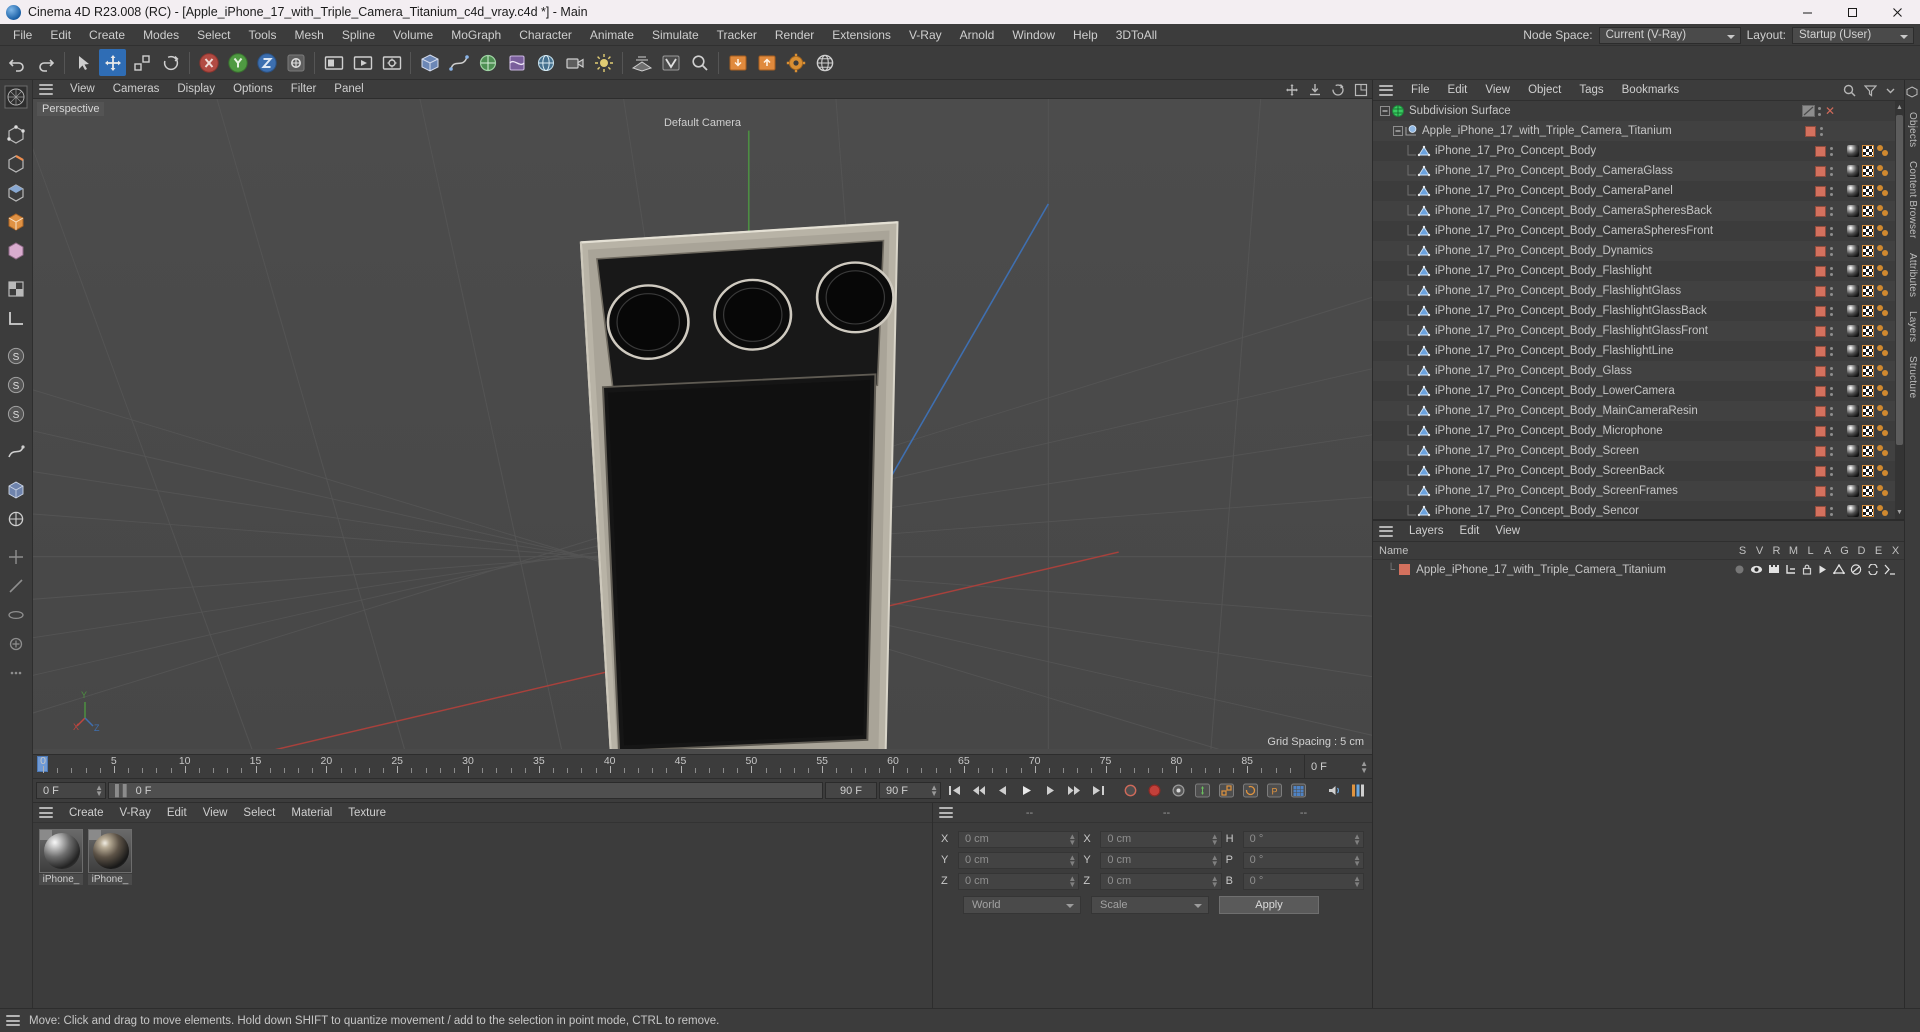  Describe the element at coordinates (1269, 905) in the screenshot. I see `apply-button: Apply` at that location.